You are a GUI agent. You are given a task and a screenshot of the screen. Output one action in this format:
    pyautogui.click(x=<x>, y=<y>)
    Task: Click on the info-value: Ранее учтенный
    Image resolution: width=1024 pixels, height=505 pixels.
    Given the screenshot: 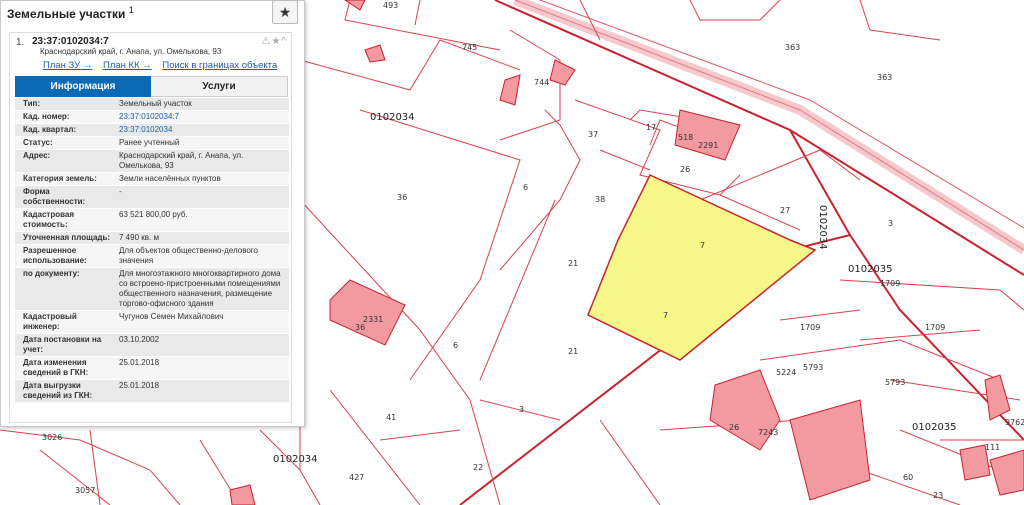 What is the action you would take?
    pyautogui.click(x=149, y=142)
    